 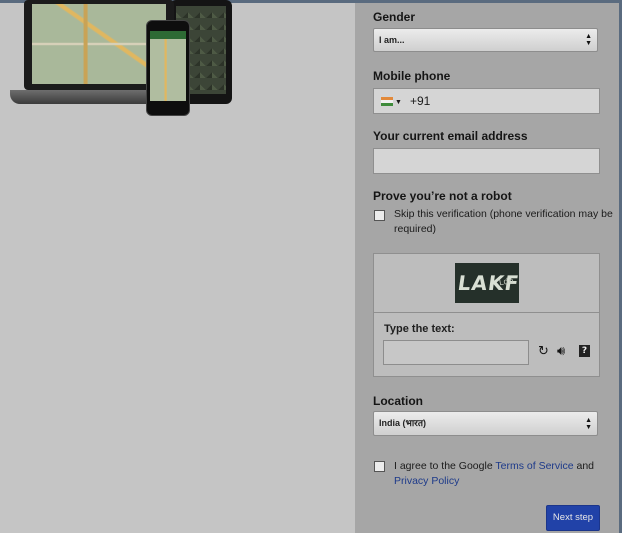 What do you see at coordinates (419, 329) in the screenshot?
I see `type-text-label: Type the text:` at bounding box center [419, 329].